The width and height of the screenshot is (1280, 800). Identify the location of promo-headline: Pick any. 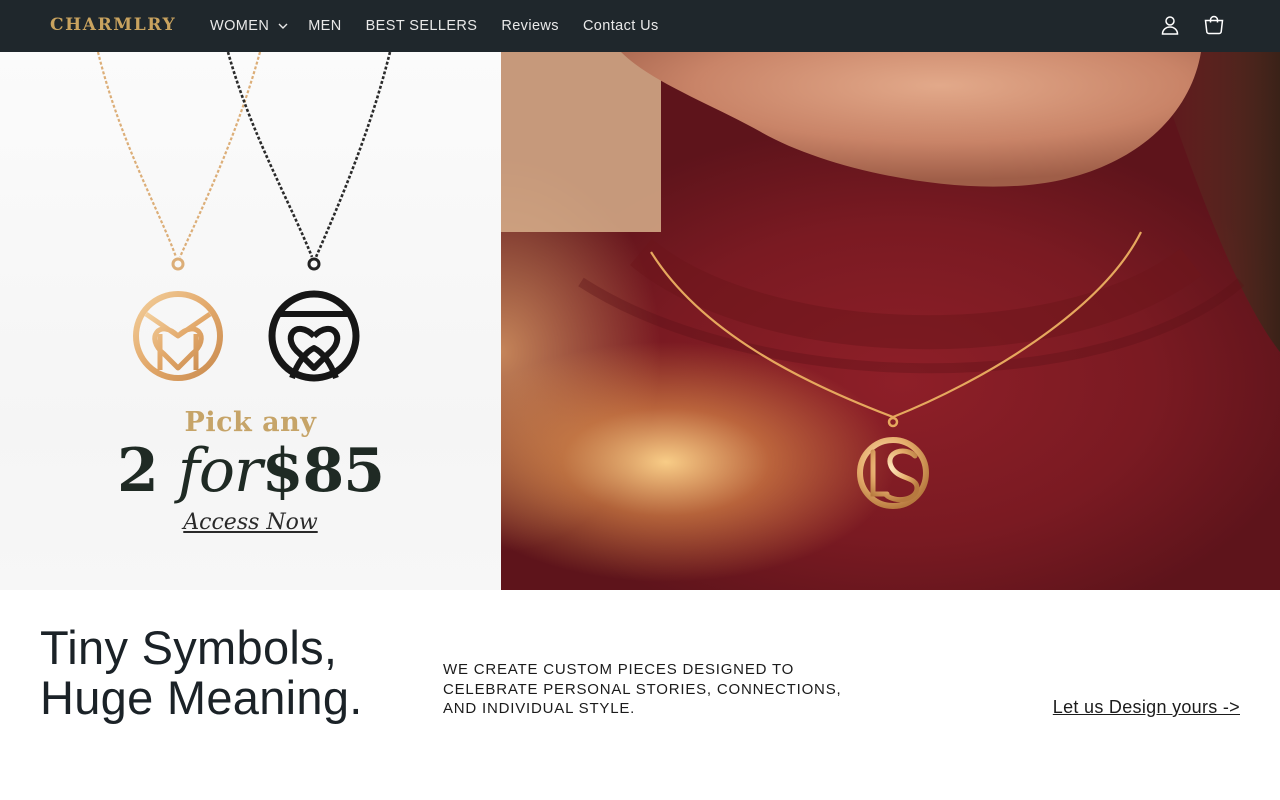
(250, 422).